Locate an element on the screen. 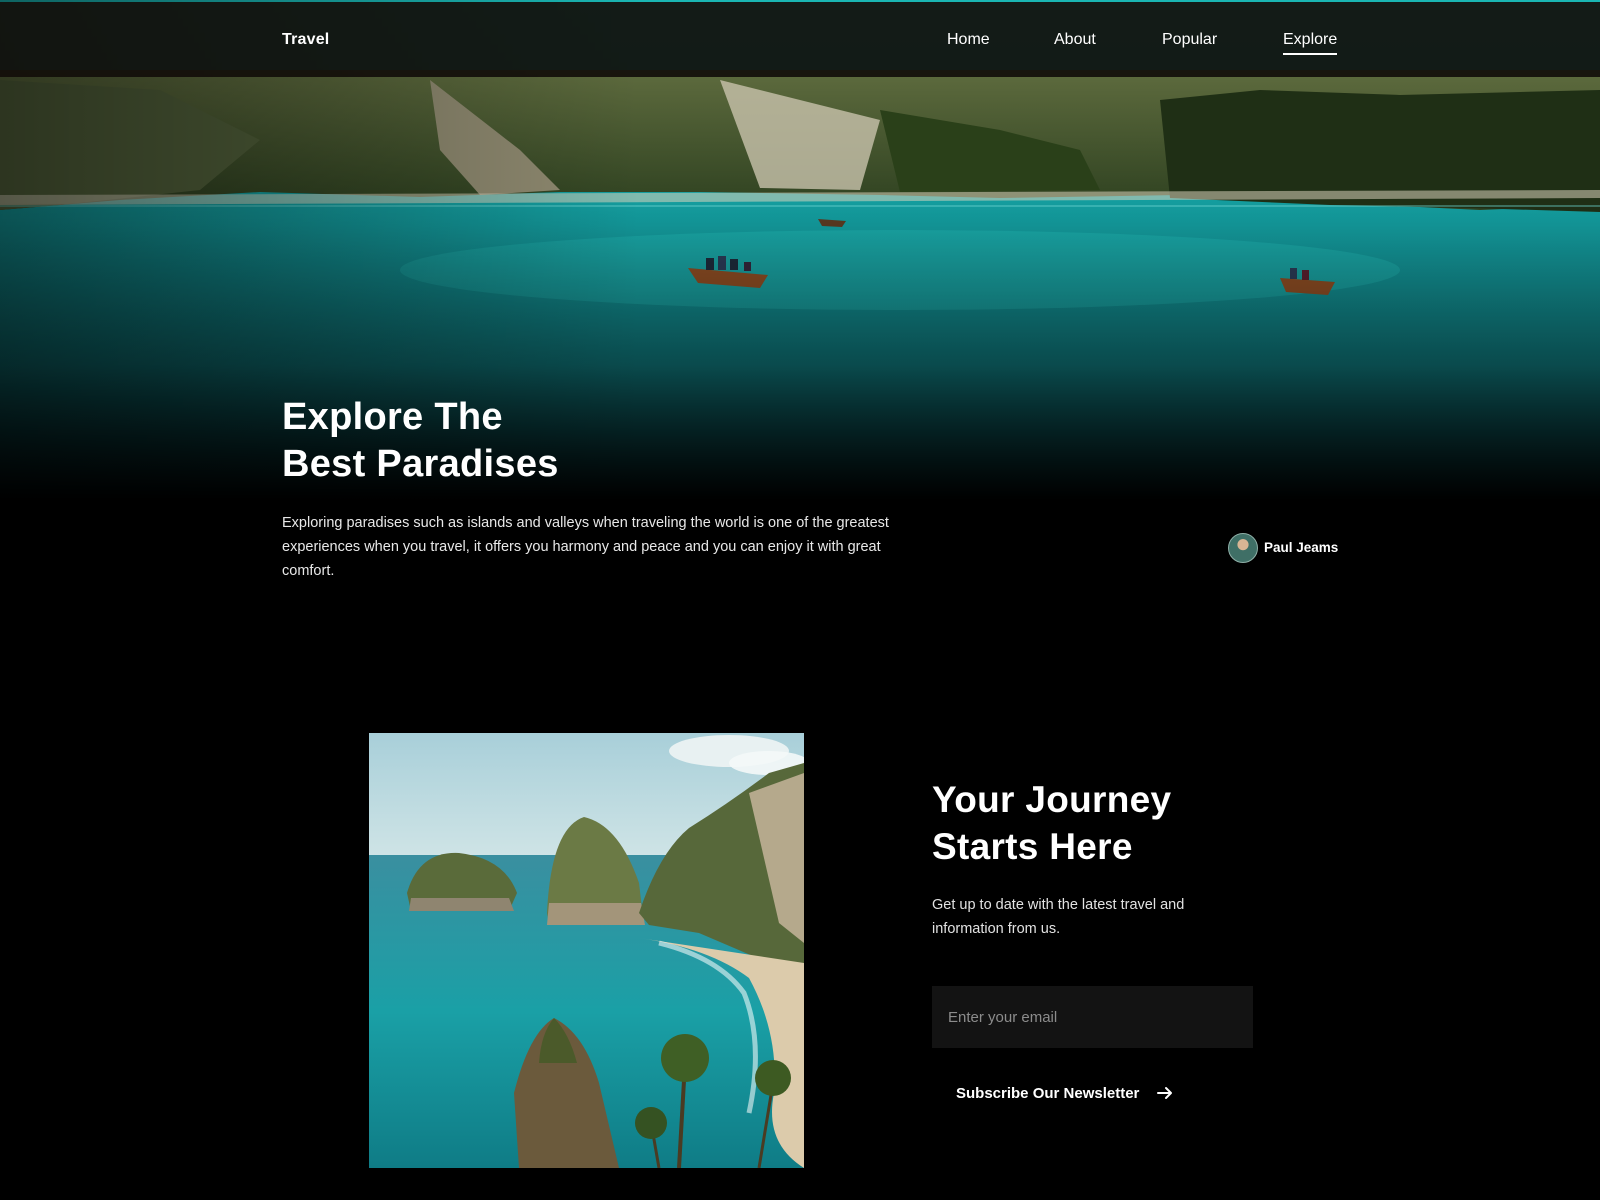  avatar is located at coordinates (1243, 548).